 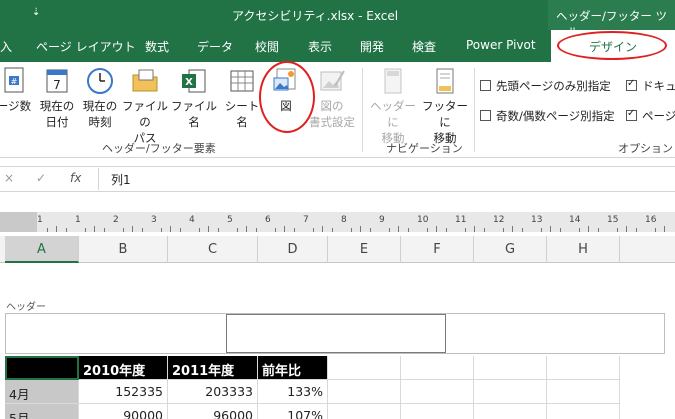 I want to click on tab-review: 校閲, so click(x=267, y=46).